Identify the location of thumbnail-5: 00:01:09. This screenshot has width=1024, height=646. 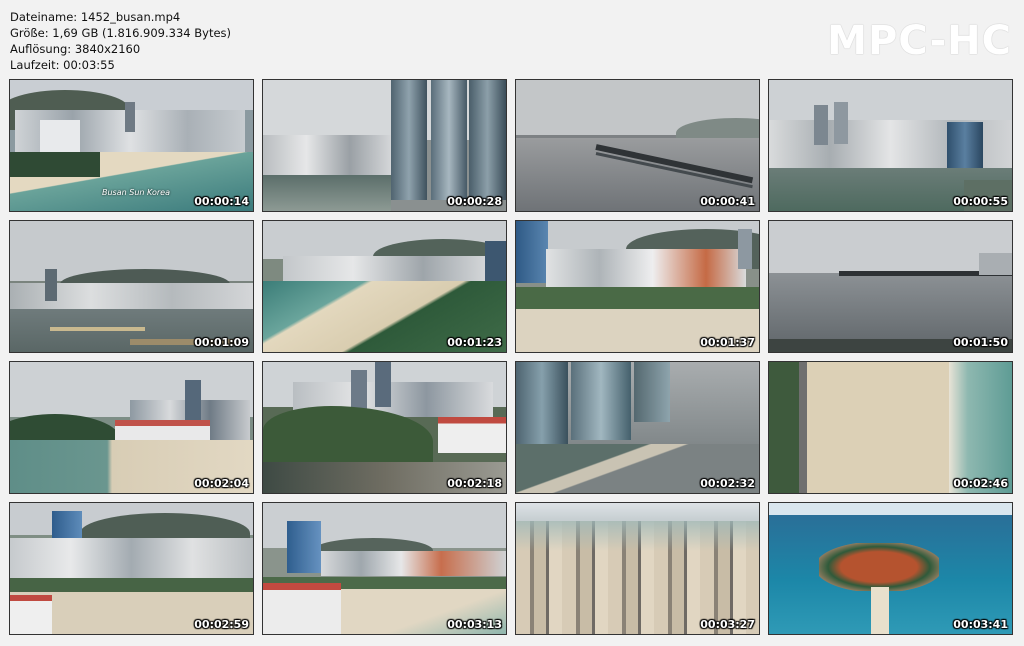
(131, 286).